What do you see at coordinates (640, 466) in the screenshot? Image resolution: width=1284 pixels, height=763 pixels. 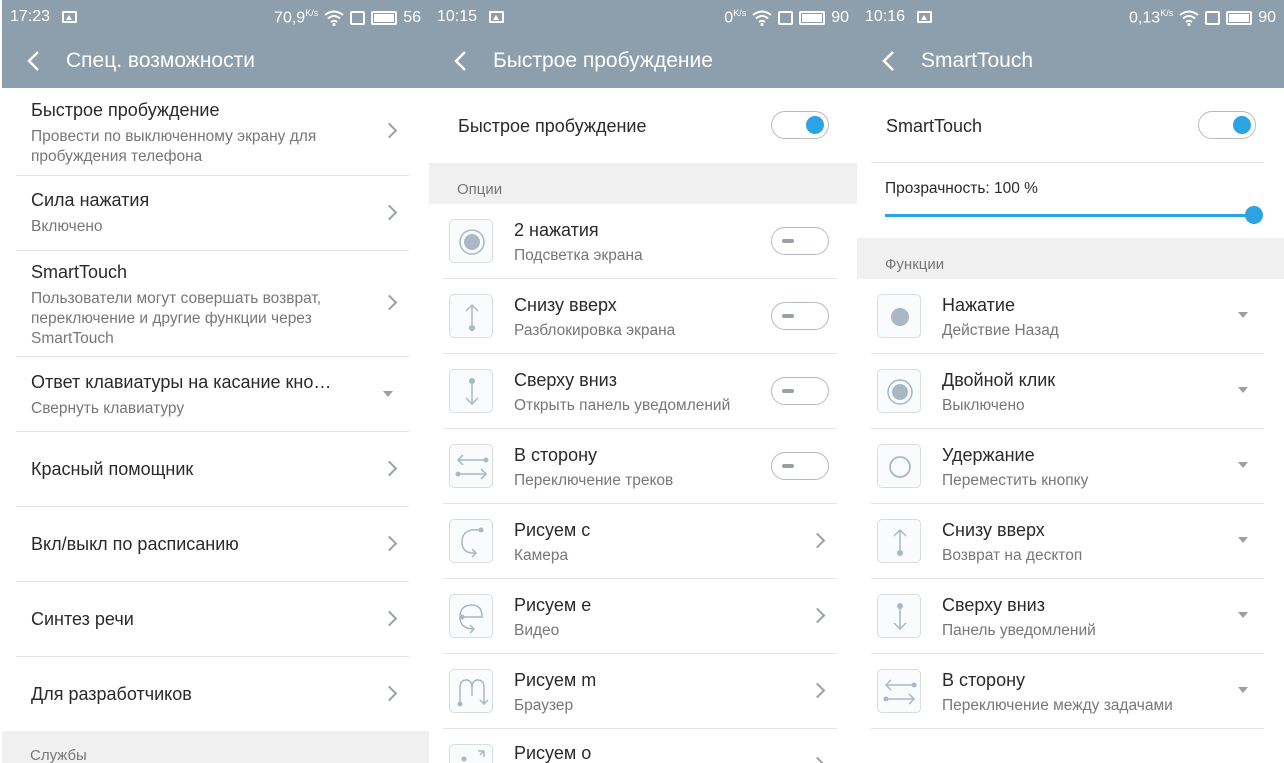 I see `option-swipe-sideways: В сторону Переключение треков` at bounding box center [640, 466].